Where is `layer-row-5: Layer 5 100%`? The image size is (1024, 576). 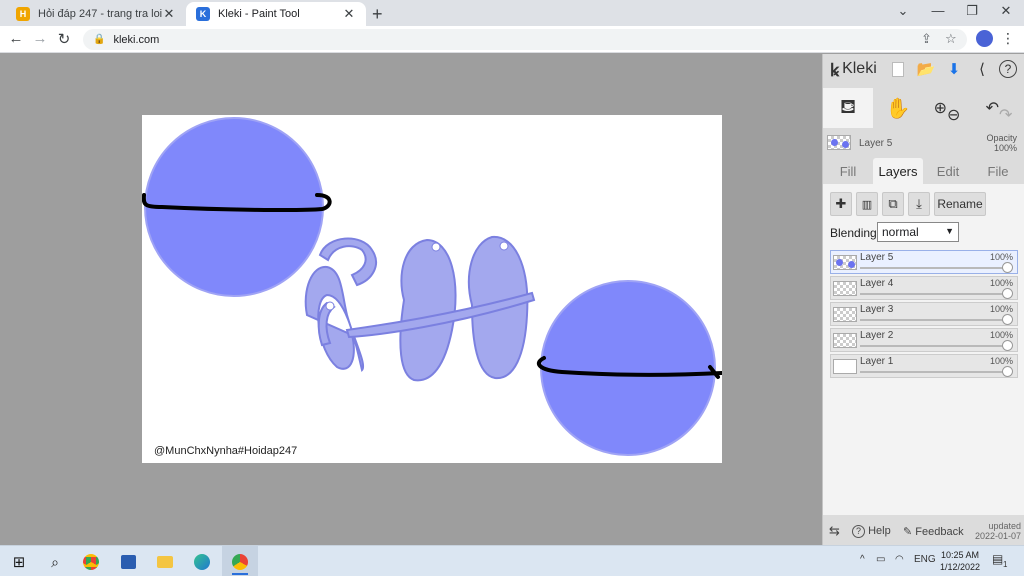
layer-row-5: Layer 5 100% is located at coordinates (924, 262).